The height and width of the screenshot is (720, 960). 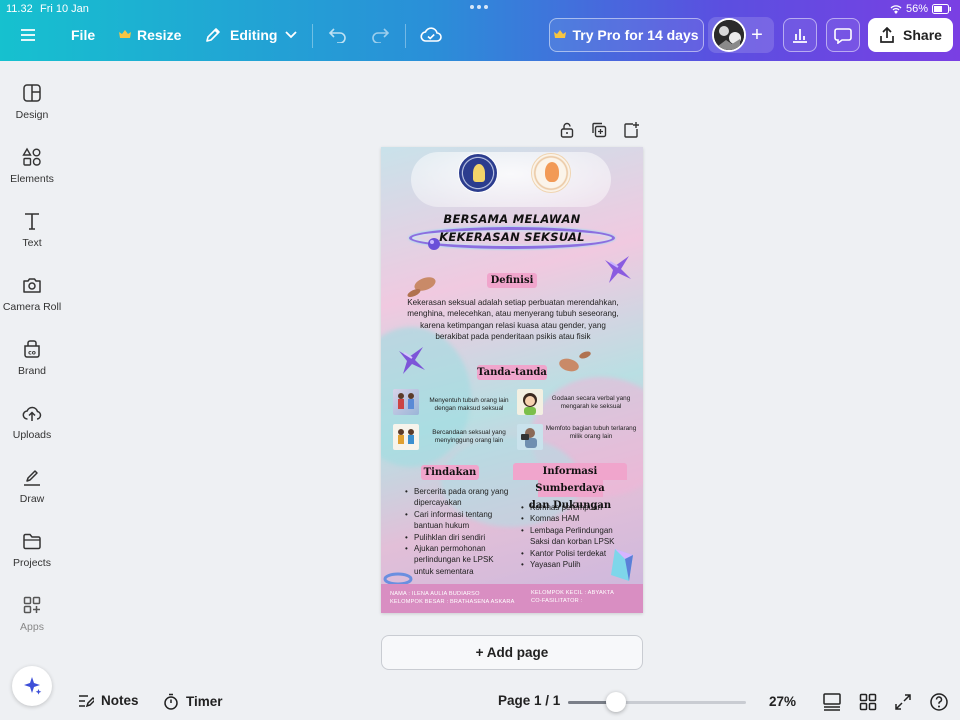 I want to click on comment-icon, so click(x=843, y=35).